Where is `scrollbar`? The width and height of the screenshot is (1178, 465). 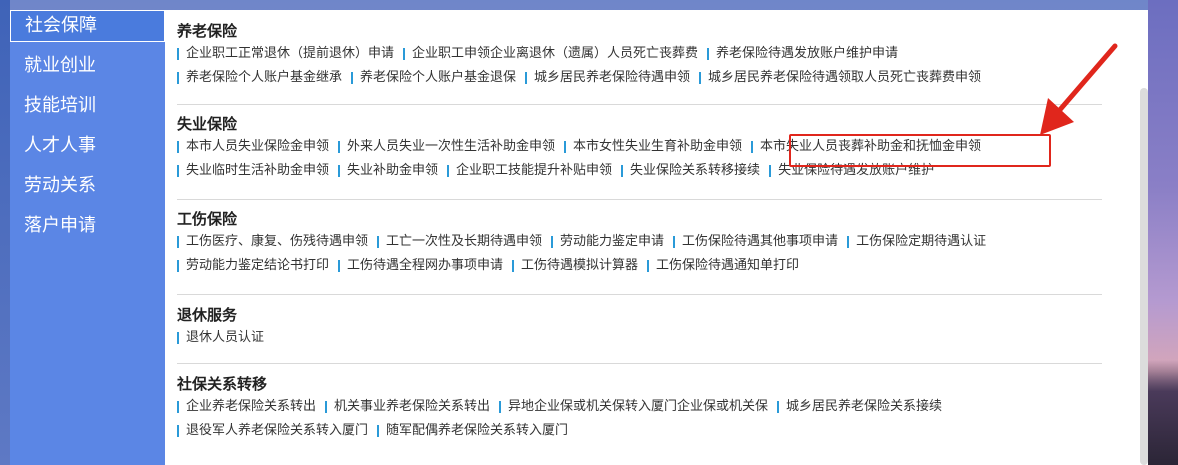
scrollbar is located at coordinates (1144, 276).